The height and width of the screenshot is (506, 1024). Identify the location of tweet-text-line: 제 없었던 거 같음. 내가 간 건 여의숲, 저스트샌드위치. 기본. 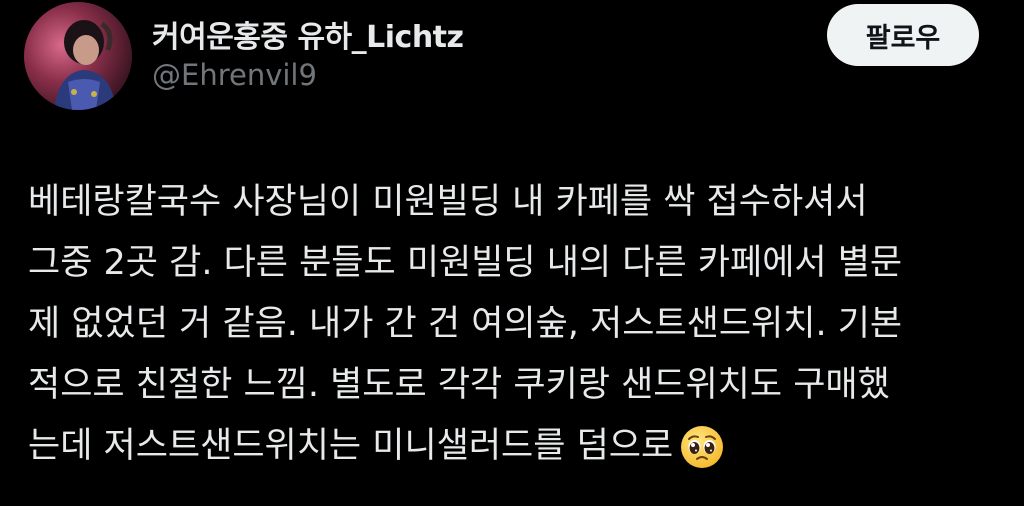
(465, 324).